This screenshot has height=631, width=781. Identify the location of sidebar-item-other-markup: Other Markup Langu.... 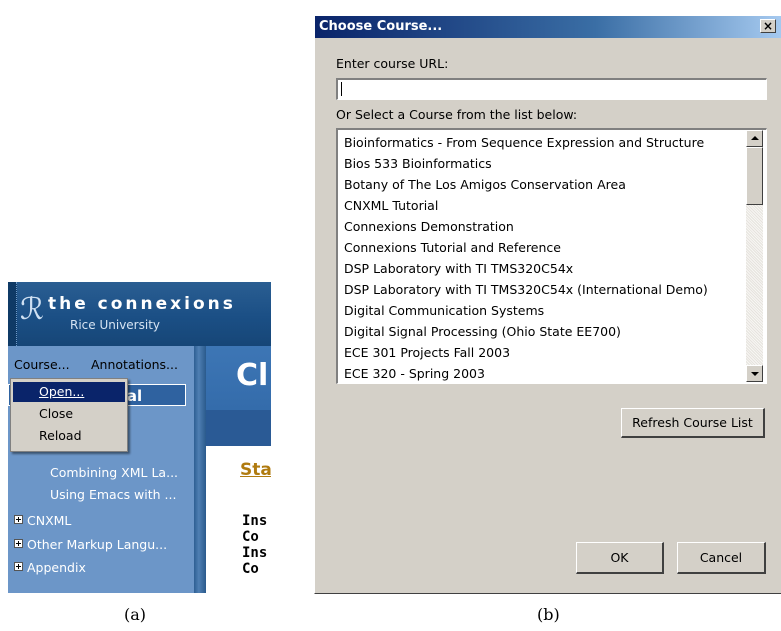
(90, 544).